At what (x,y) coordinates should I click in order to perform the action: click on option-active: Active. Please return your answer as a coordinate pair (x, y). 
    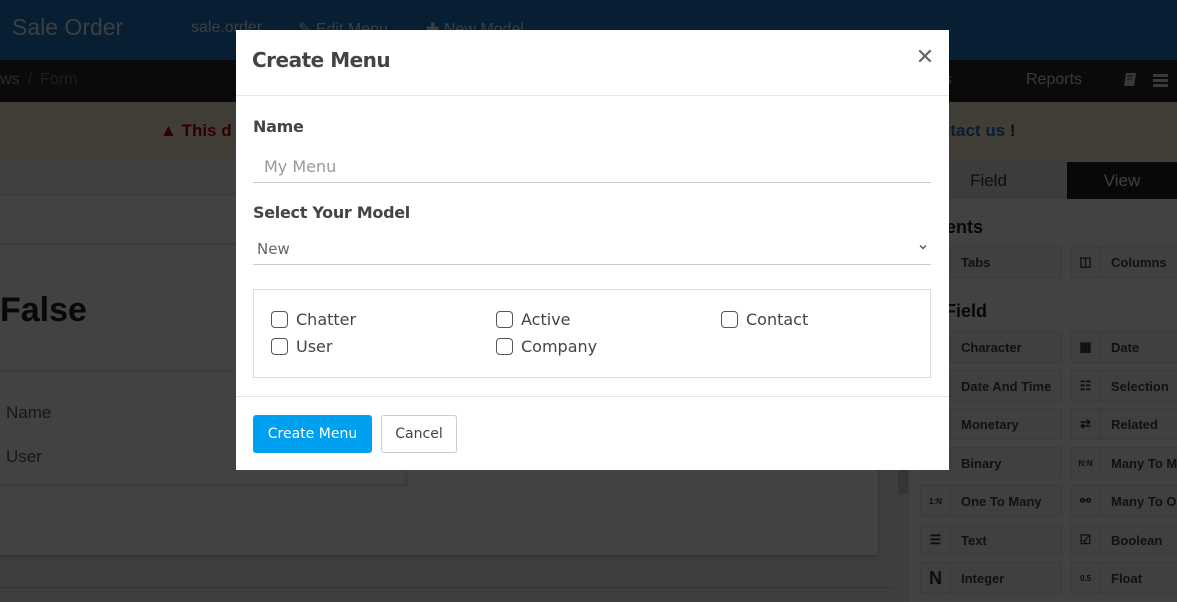
    Looking at the image, I should click on (533, 319).